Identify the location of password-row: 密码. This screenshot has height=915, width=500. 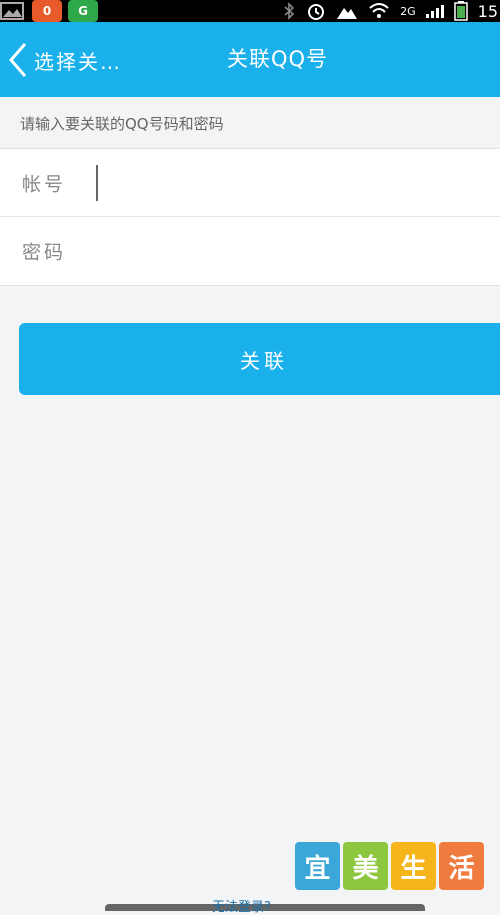
(250, 250).